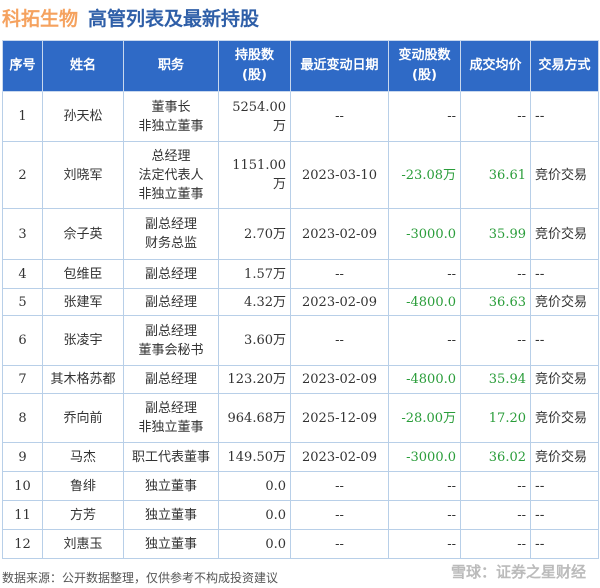 The height and width of the screenshot is (588, 600). I want to click on role-line: 财务总监, so click(170, 243).